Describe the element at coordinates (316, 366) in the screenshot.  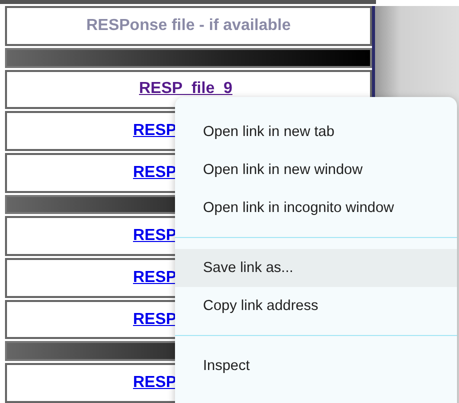
I see `menu-item: Inspect` at that location.